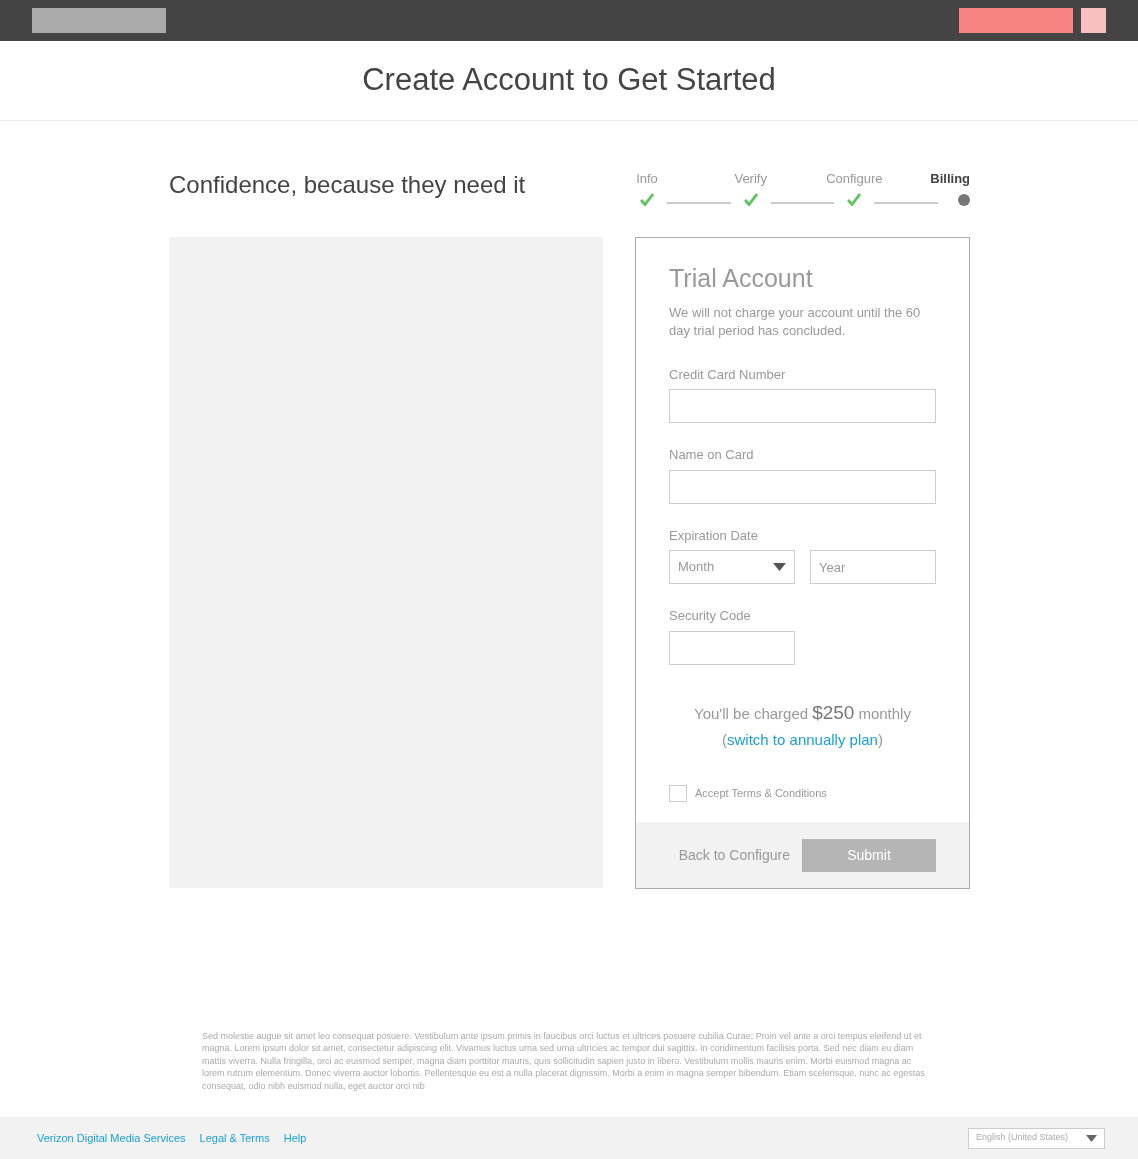 The image size is (1138, 1159). What do you see at coordinates (950, 179) in the screenshot?
I see `step-label: Billing` at bounding box center [950, 179].